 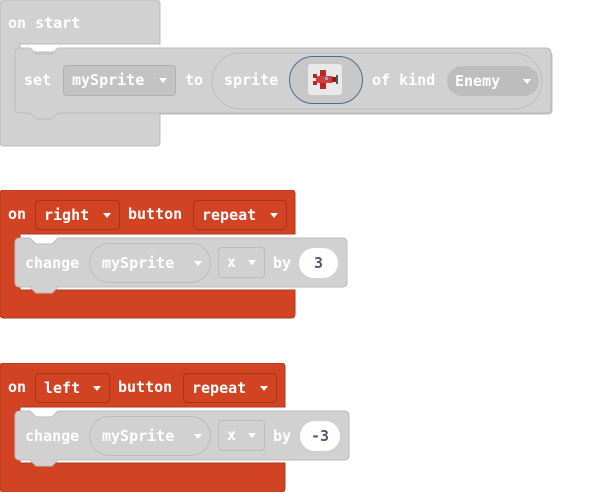 I want to click on kind-dropdown: Enemy, so click(x=493, y=81).